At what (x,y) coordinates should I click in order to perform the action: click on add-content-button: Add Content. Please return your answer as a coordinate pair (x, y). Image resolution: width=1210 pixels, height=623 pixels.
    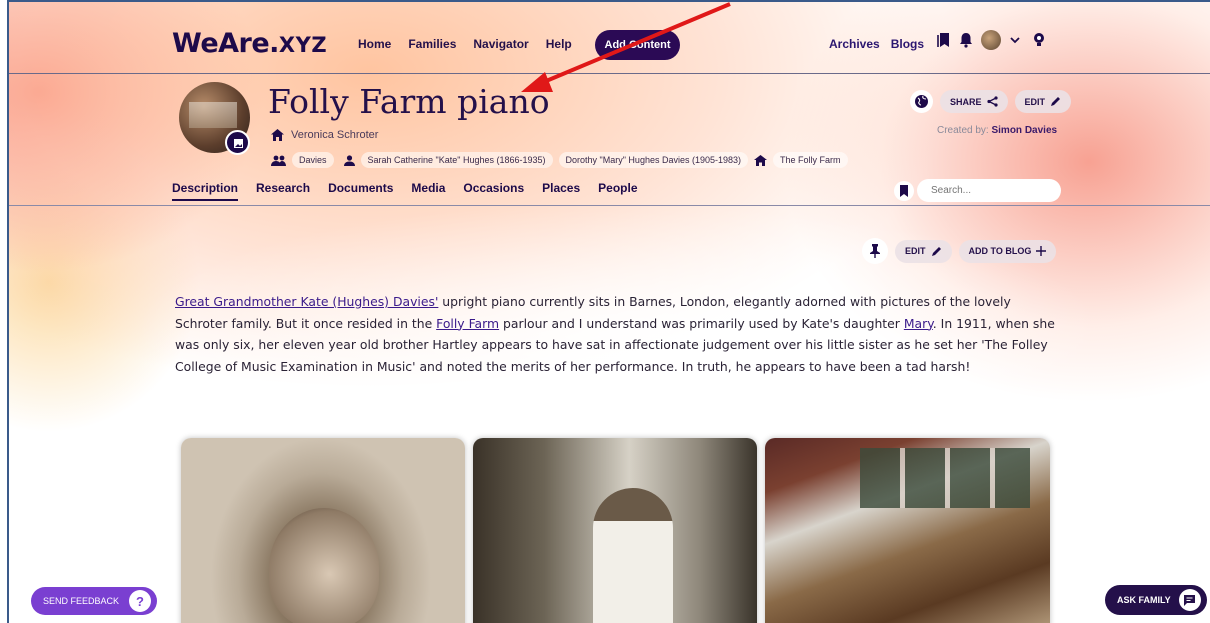
    Looking at the image, I should click on (637, 45).